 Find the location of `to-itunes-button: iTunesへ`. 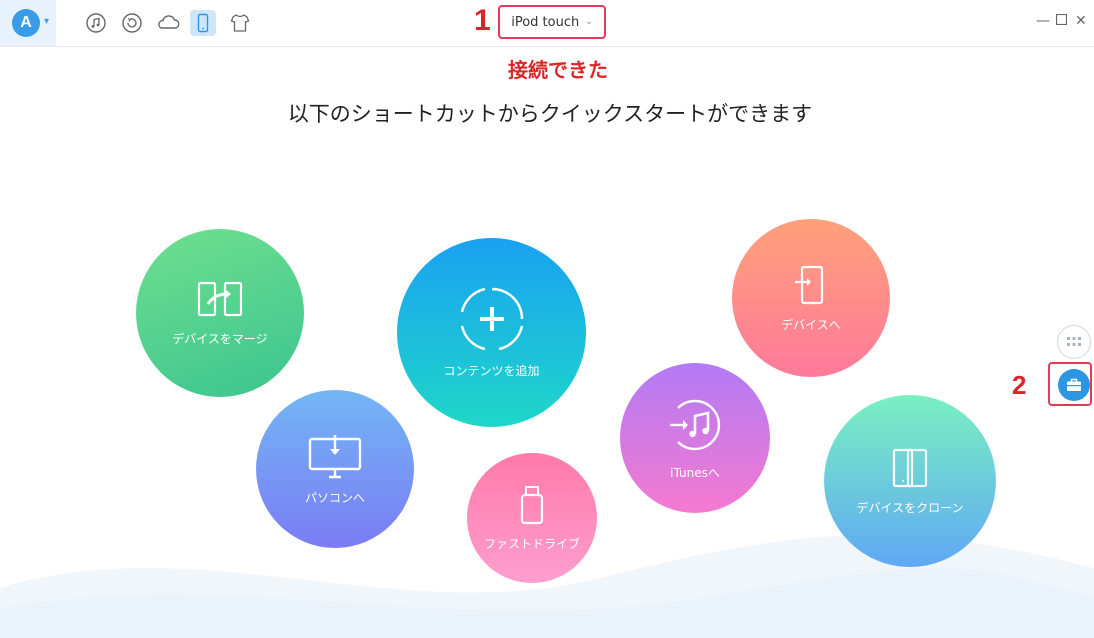

to-itunes-button: iTunesへ is located at coordinates (695, 438).